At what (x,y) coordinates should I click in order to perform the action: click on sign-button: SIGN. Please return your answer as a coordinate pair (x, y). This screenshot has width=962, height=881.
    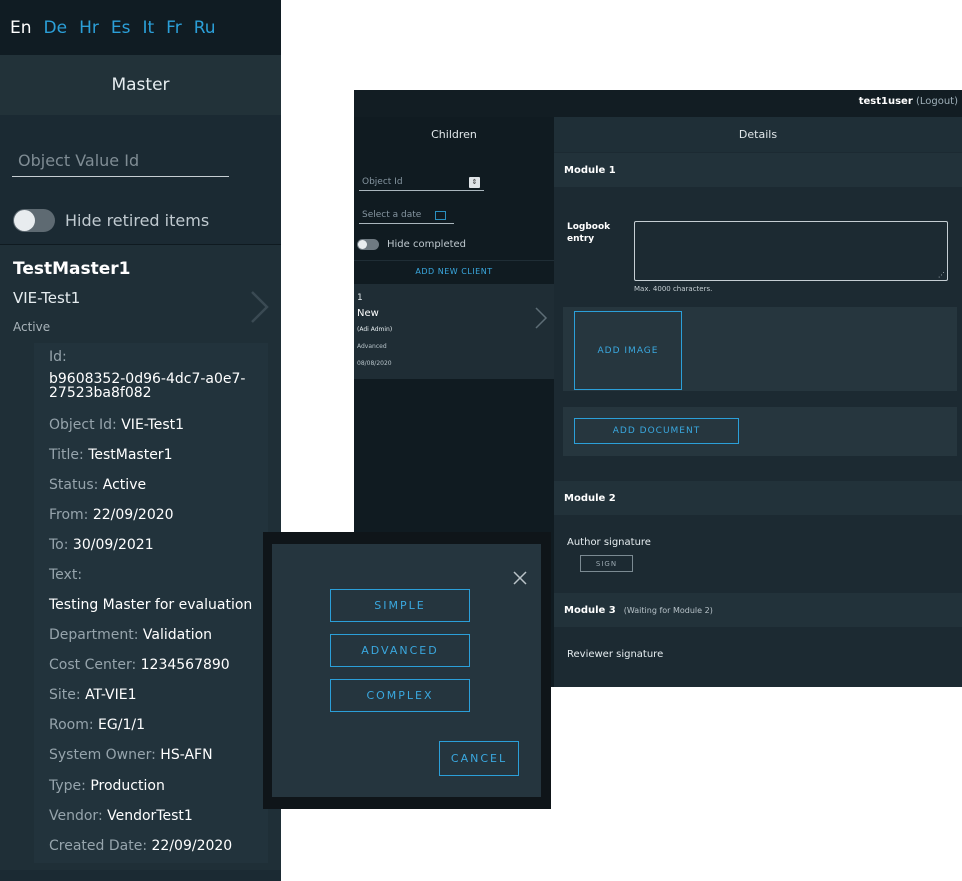
    Looking at the image, I should click on (606, 563).